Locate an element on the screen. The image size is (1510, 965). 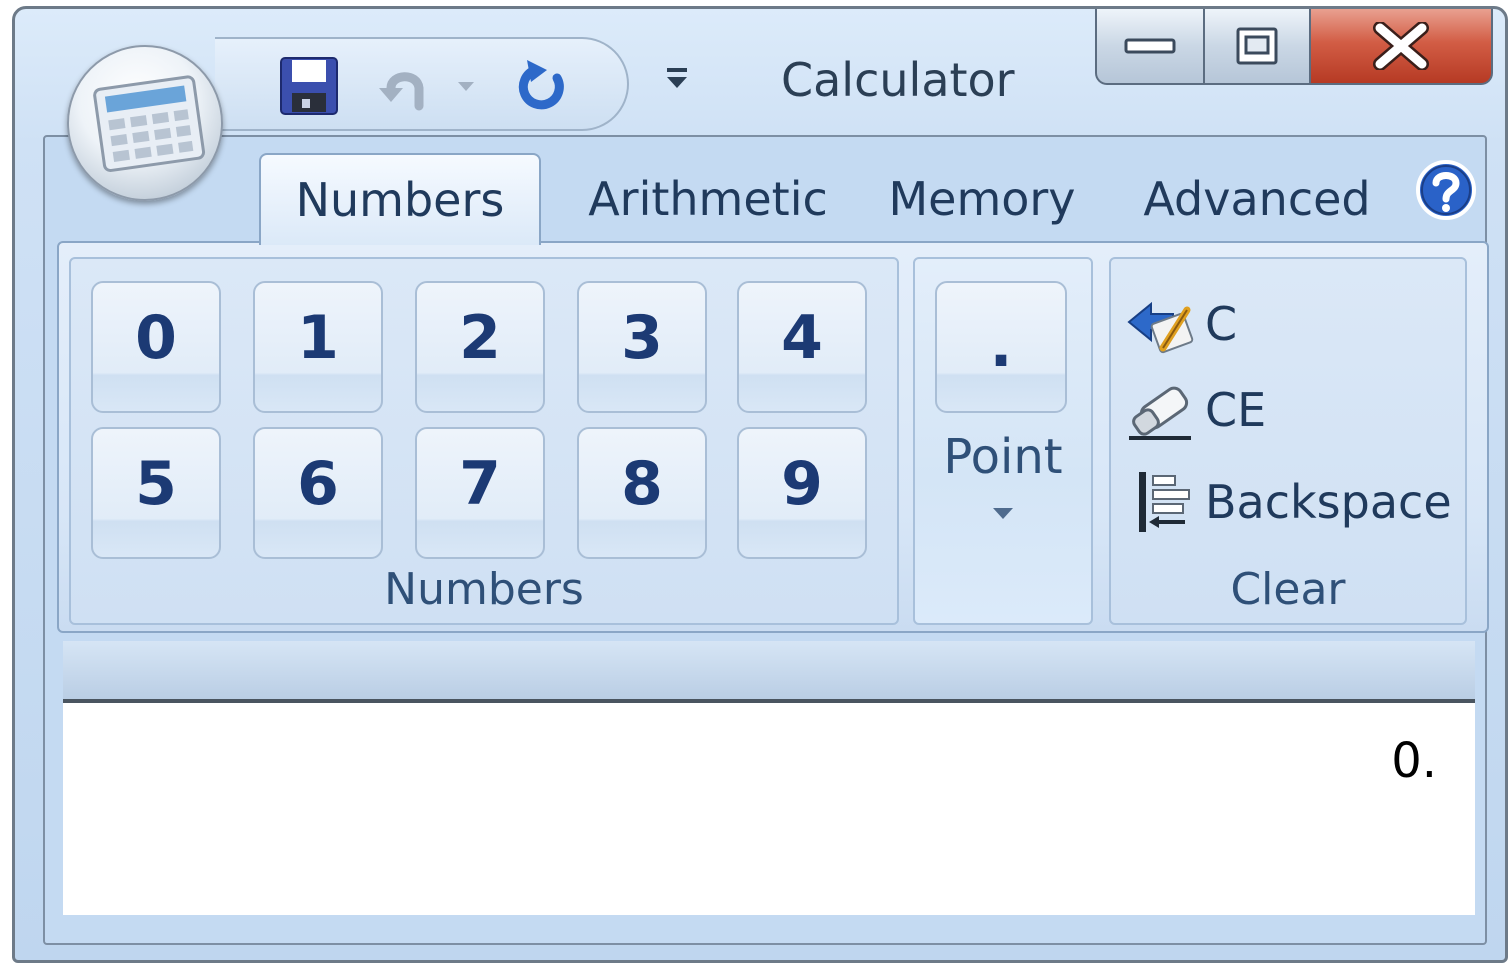
digit-8-button: 8 is located at coordinates (642, 493).